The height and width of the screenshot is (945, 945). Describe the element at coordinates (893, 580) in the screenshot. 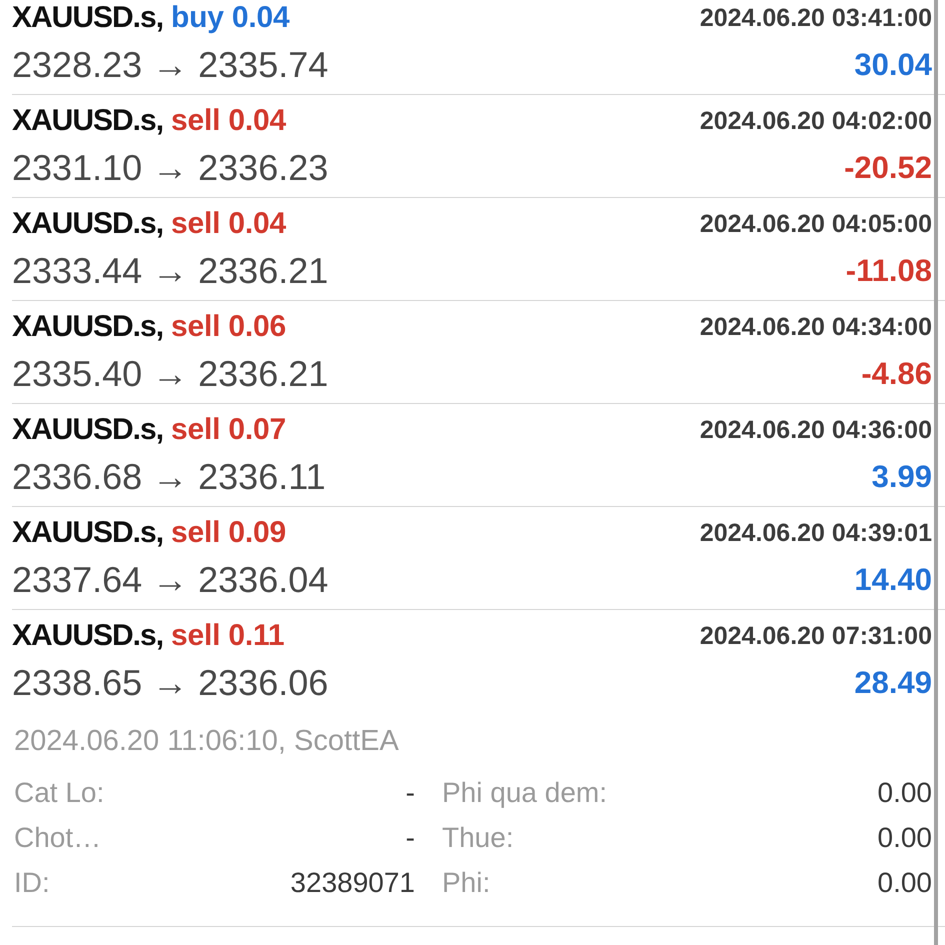

I see `profit-value: 14.40` at that location.